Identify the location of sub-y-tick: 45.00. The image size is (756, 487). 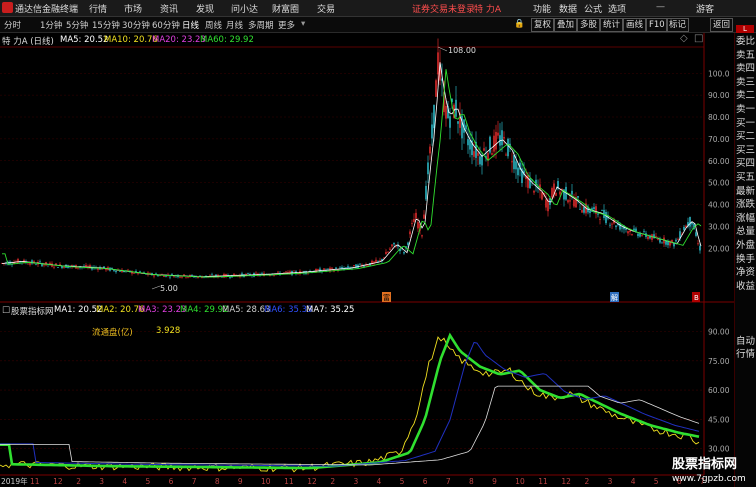
(719, 419).